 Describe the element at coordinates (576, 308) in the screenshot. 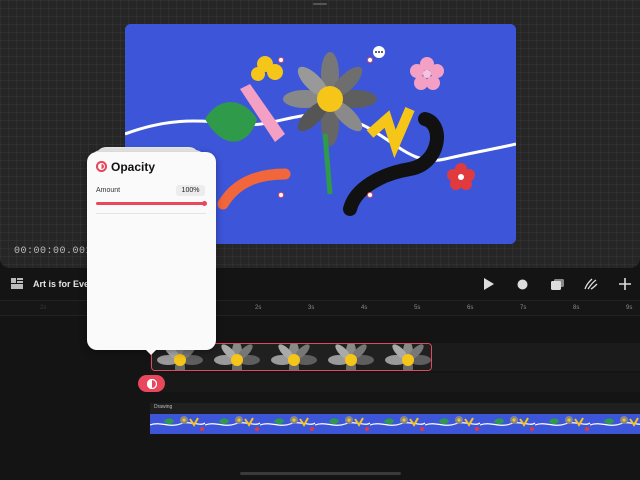

I see `tick-label: 8s` at that location.